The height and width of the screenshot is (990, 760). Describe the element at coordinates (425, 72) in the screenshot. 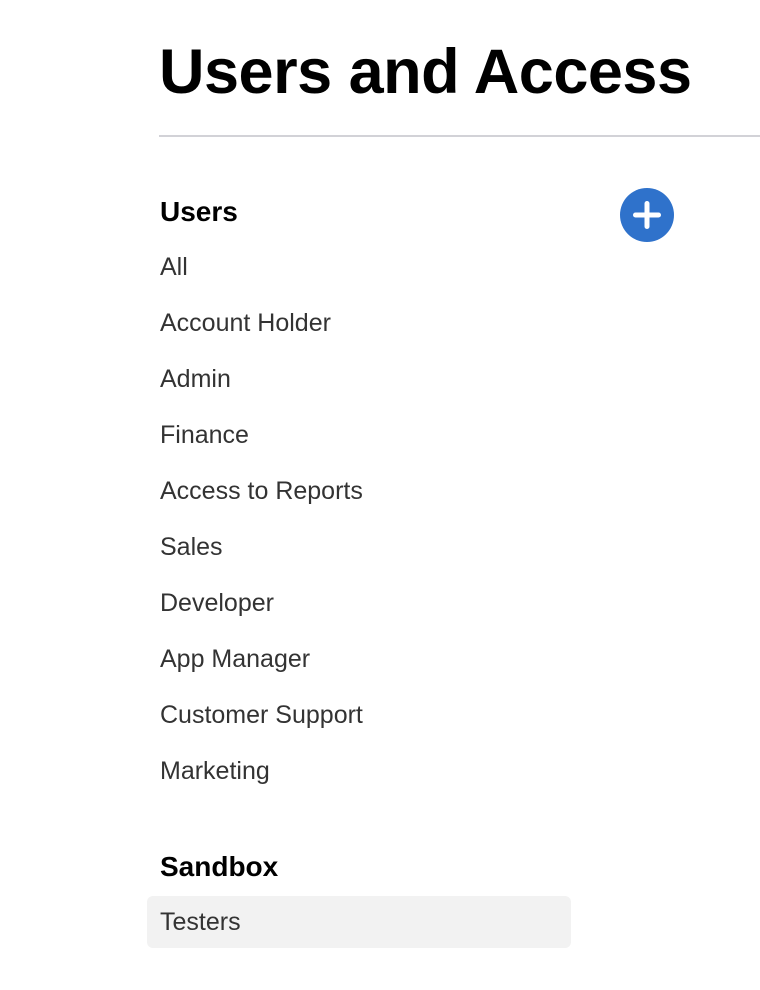

I see `page-title: Users and Access` at that location.